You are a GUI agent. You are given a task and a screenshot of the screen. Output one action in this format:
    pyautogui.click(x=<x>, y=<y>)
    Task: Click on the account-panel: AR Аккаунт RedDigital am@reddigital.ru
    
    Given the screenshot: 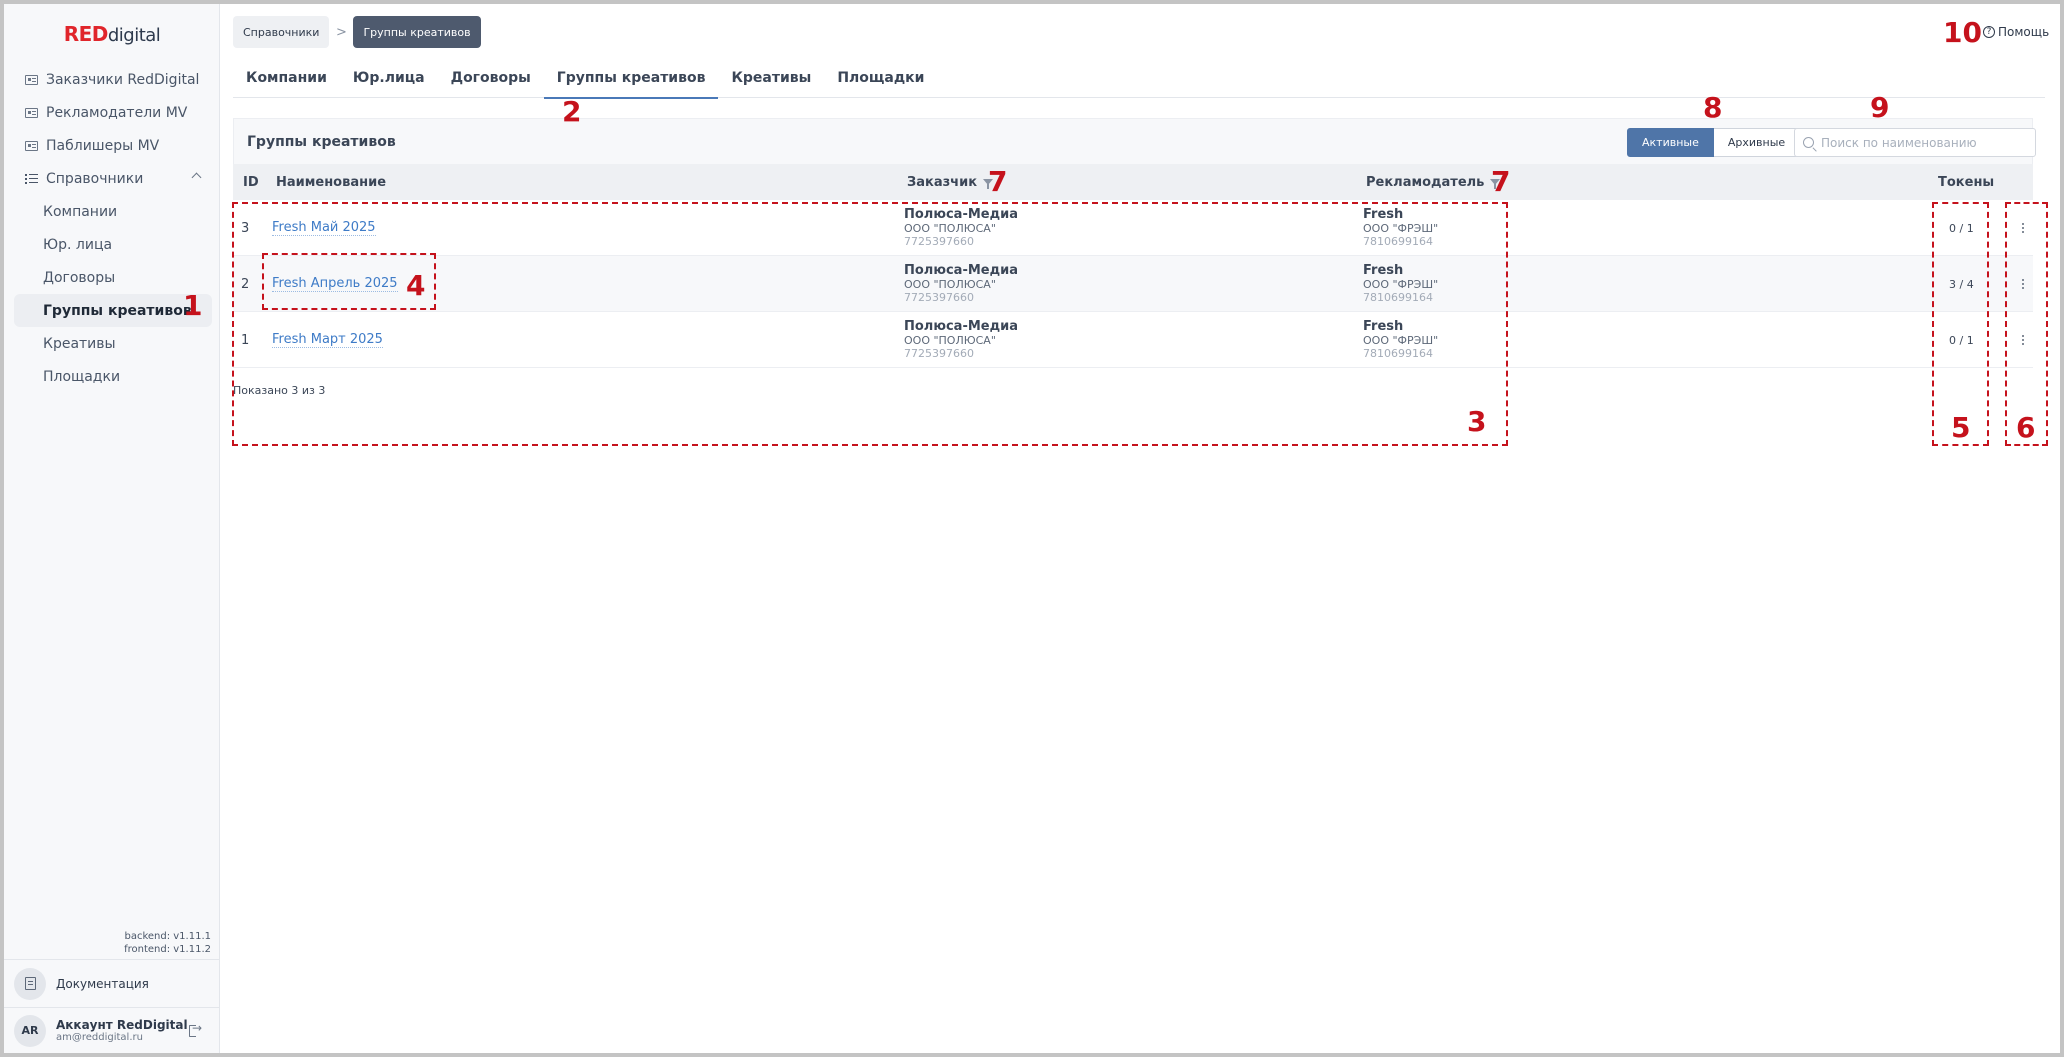 What is the action you would take?
    pyautogui.click(x=112, y=1030)
    